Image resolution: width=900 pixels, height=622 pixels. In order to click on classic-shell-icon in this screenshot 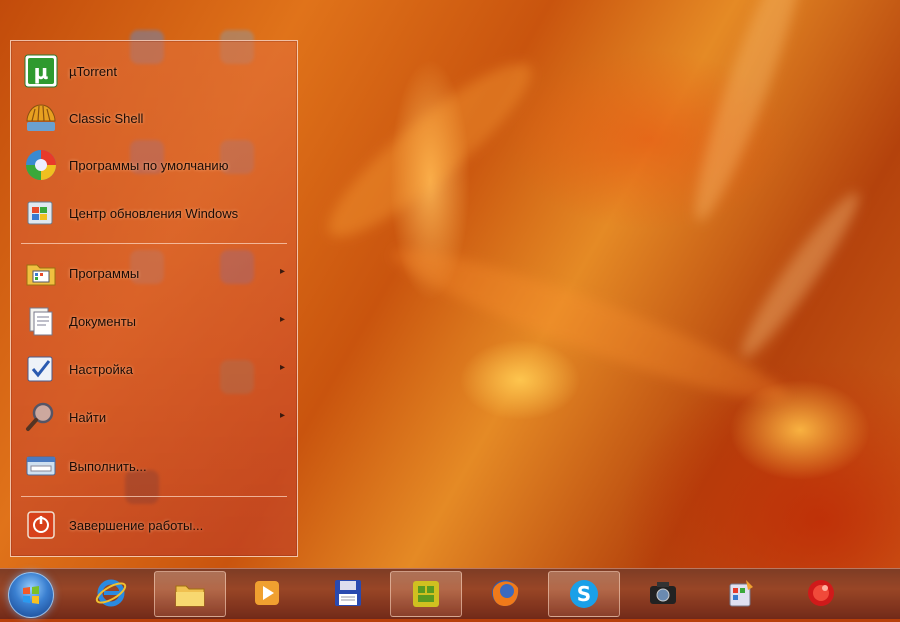, I will do `click(41, 118)`.